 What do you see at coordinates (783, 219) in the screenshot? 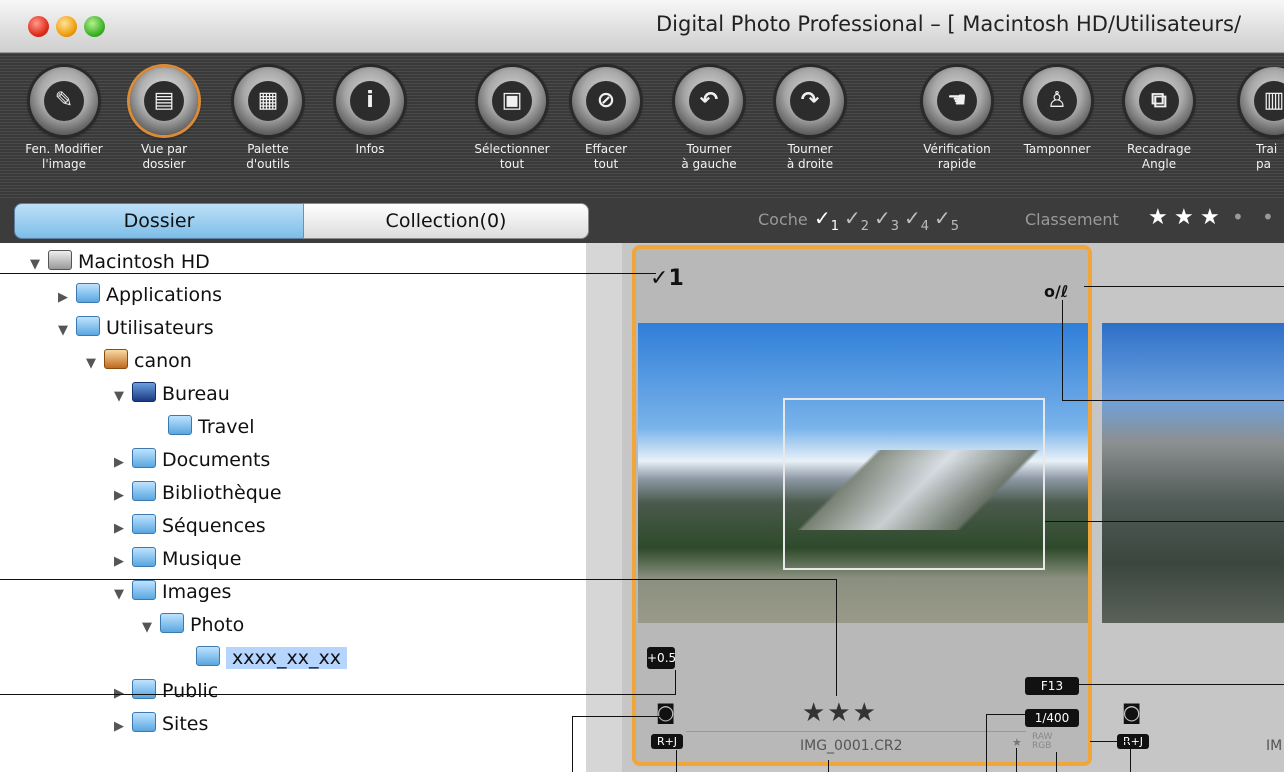
I see `check-filter-label: Coche` at bounding box center [783, 219].